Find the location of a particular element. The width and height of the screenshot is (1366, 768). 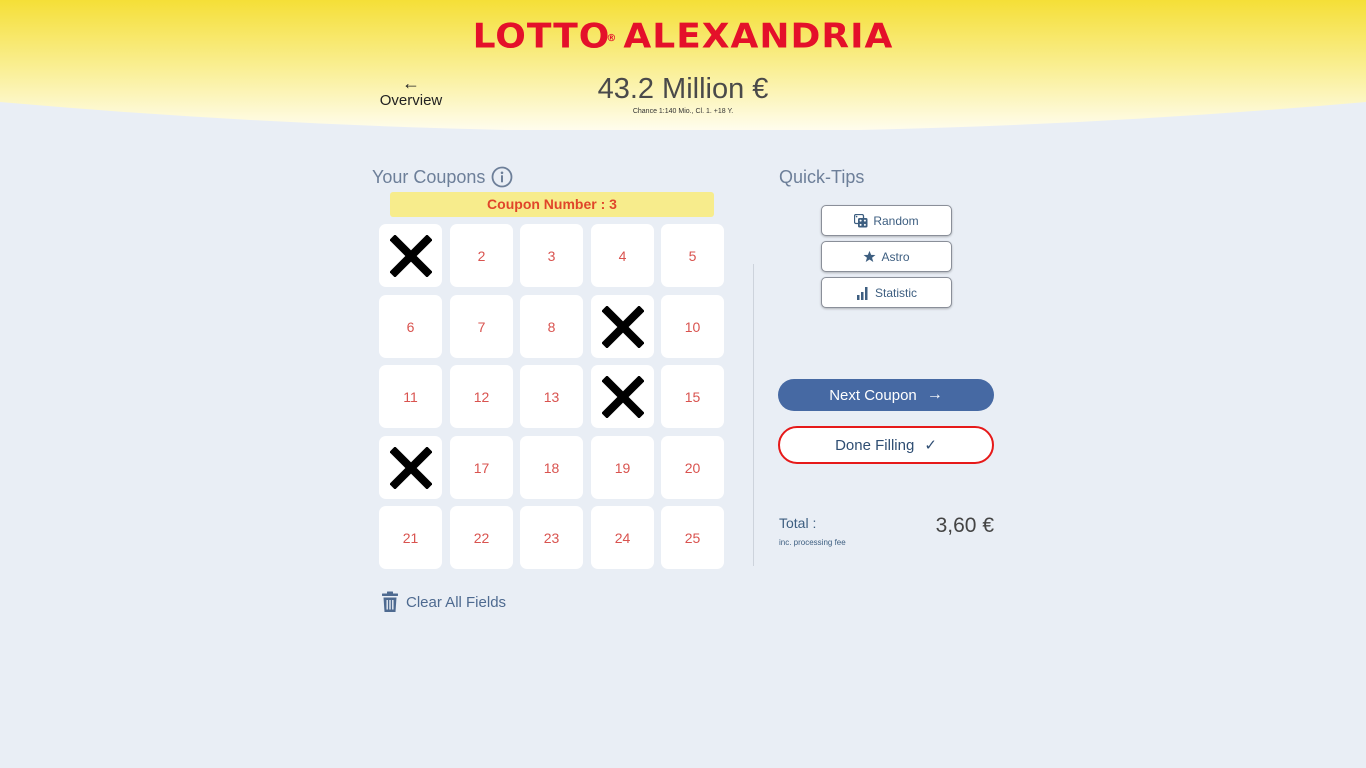

number-label: 2 is located at coordinates (481, 255).